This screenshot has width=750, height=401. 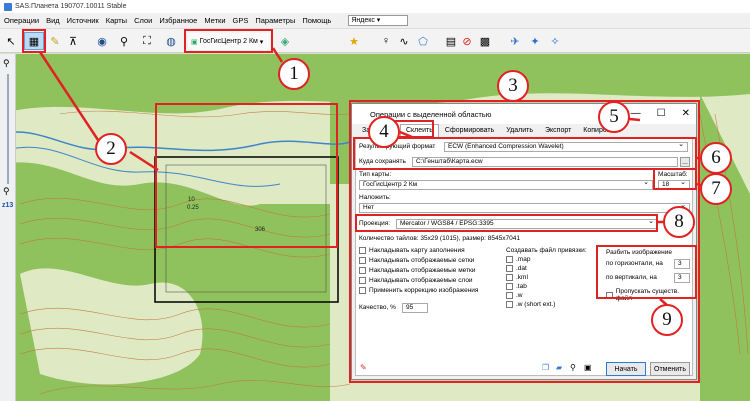 I want to click on window-title-bar: SAS.Планета 190707.10011 Stable, so click(x=375, y=6).